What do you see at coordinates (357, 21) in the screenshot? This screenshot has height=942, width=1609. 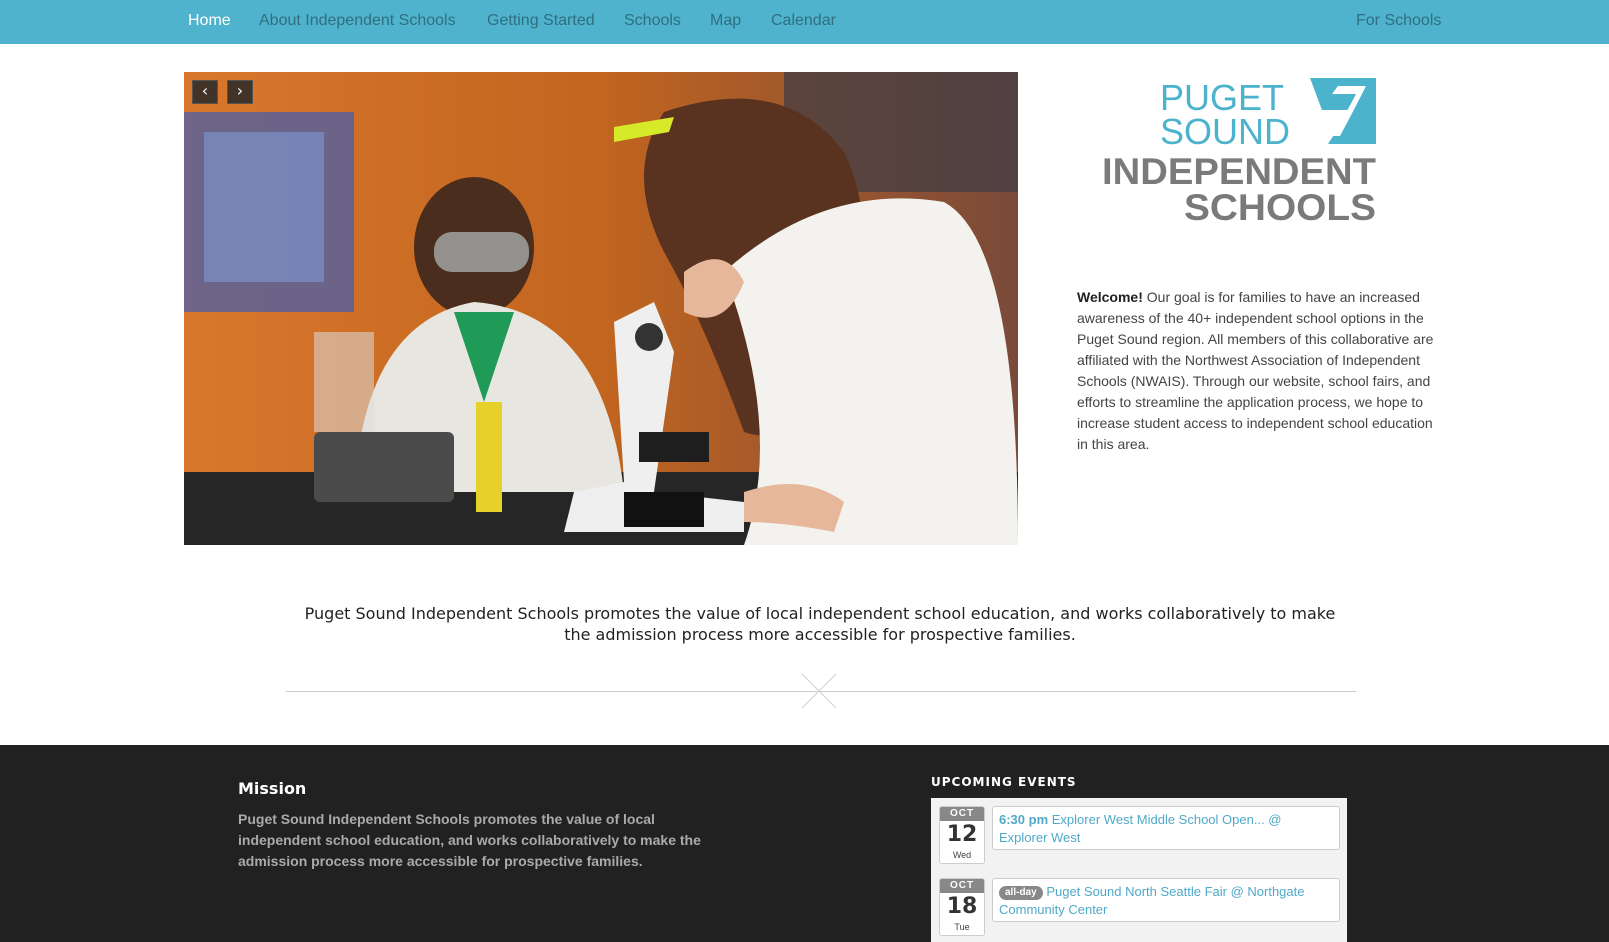 I see `nav-about-independent-schools: About Independent Schools` at bounding box center [357, 21].